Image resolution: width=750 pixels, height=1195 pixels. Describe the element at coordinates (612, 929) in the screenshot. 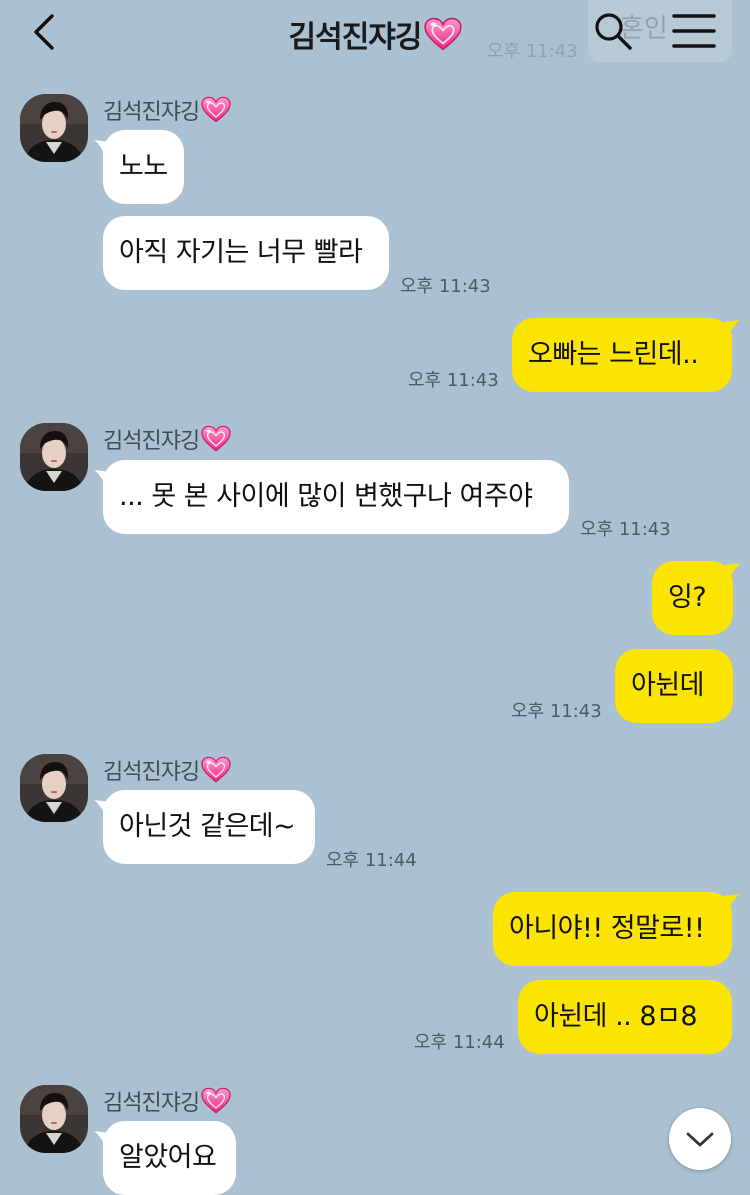

I see `message-bubble-outgoing: 아니야!! 정말로!!` at that location.